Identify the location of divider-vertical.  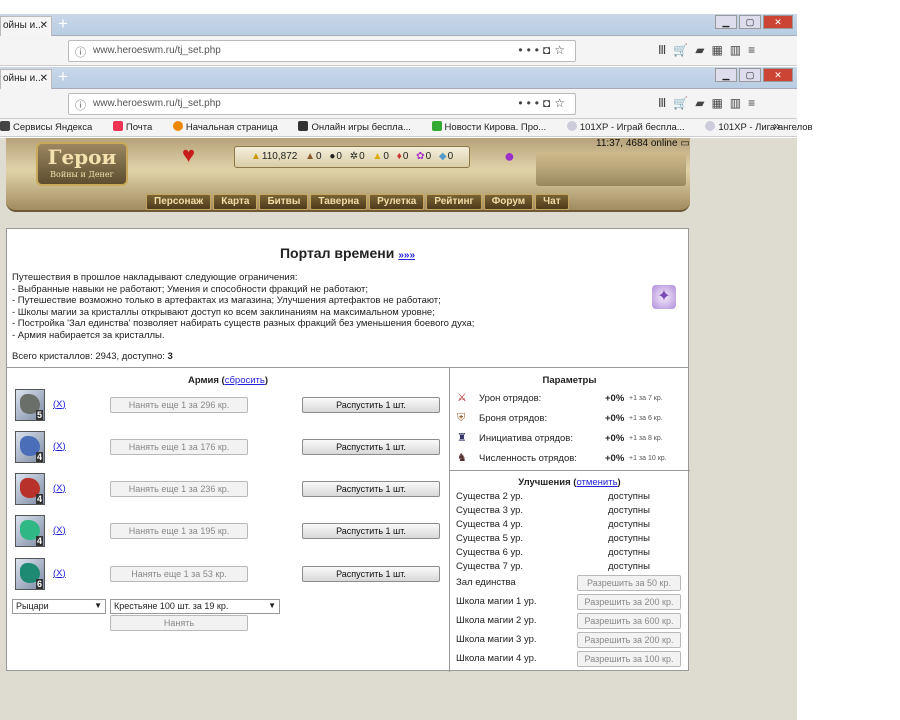
(449, 519).